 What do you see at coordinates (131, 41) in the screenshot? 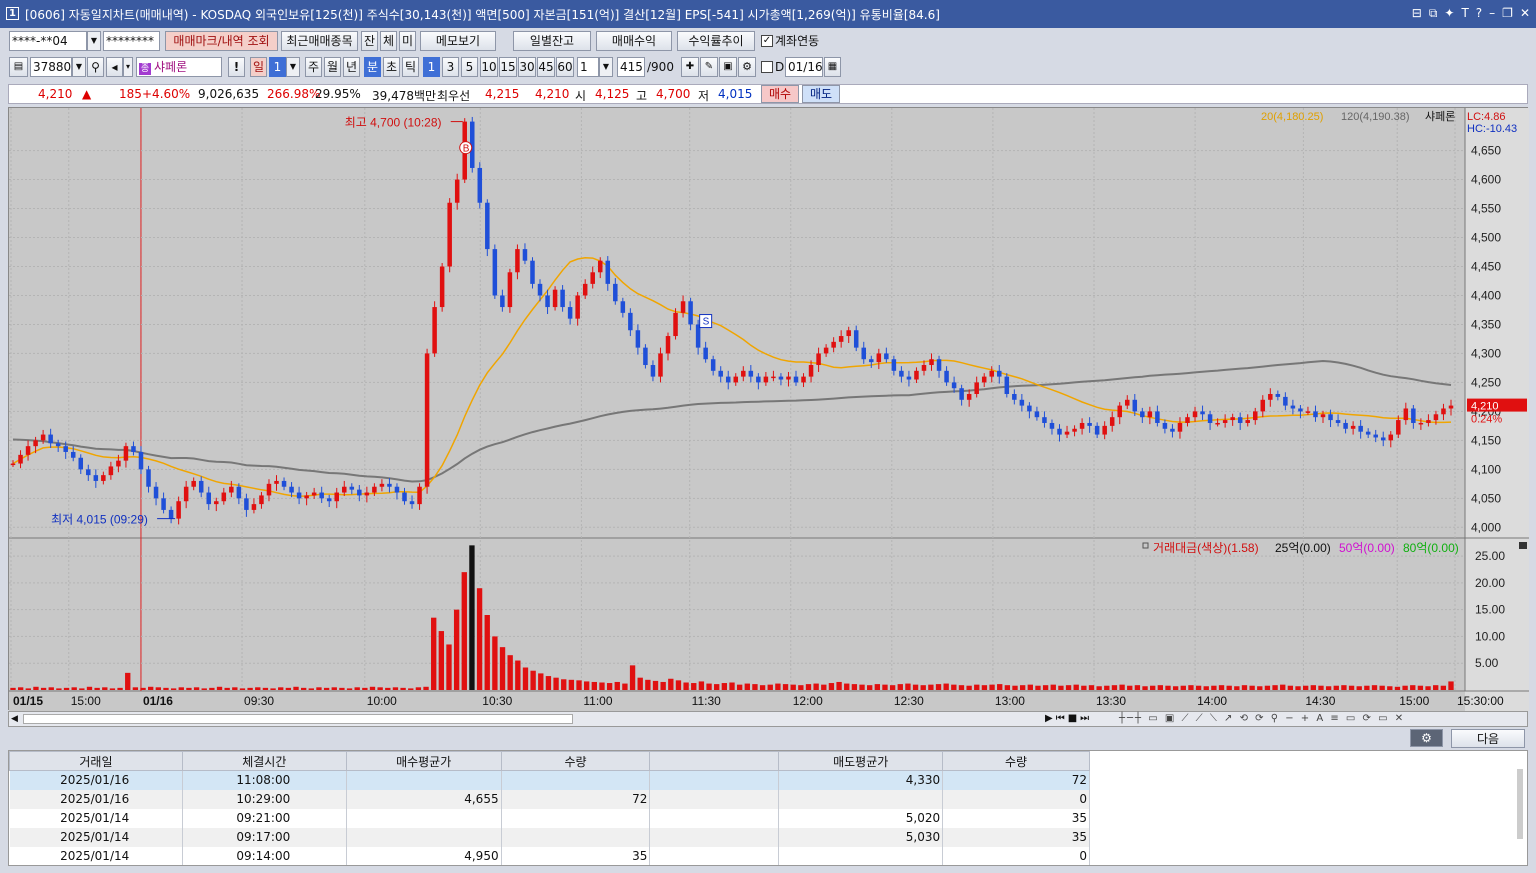
I see `password-field: ********` at bounding box center [131, 41].